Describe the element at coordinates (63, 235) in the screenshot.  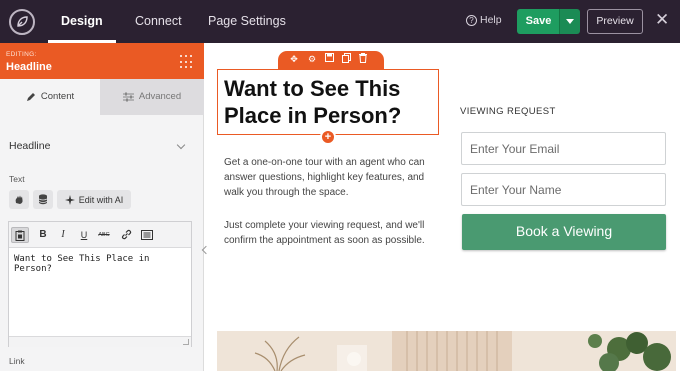
I see `italic-button: I` at that location.